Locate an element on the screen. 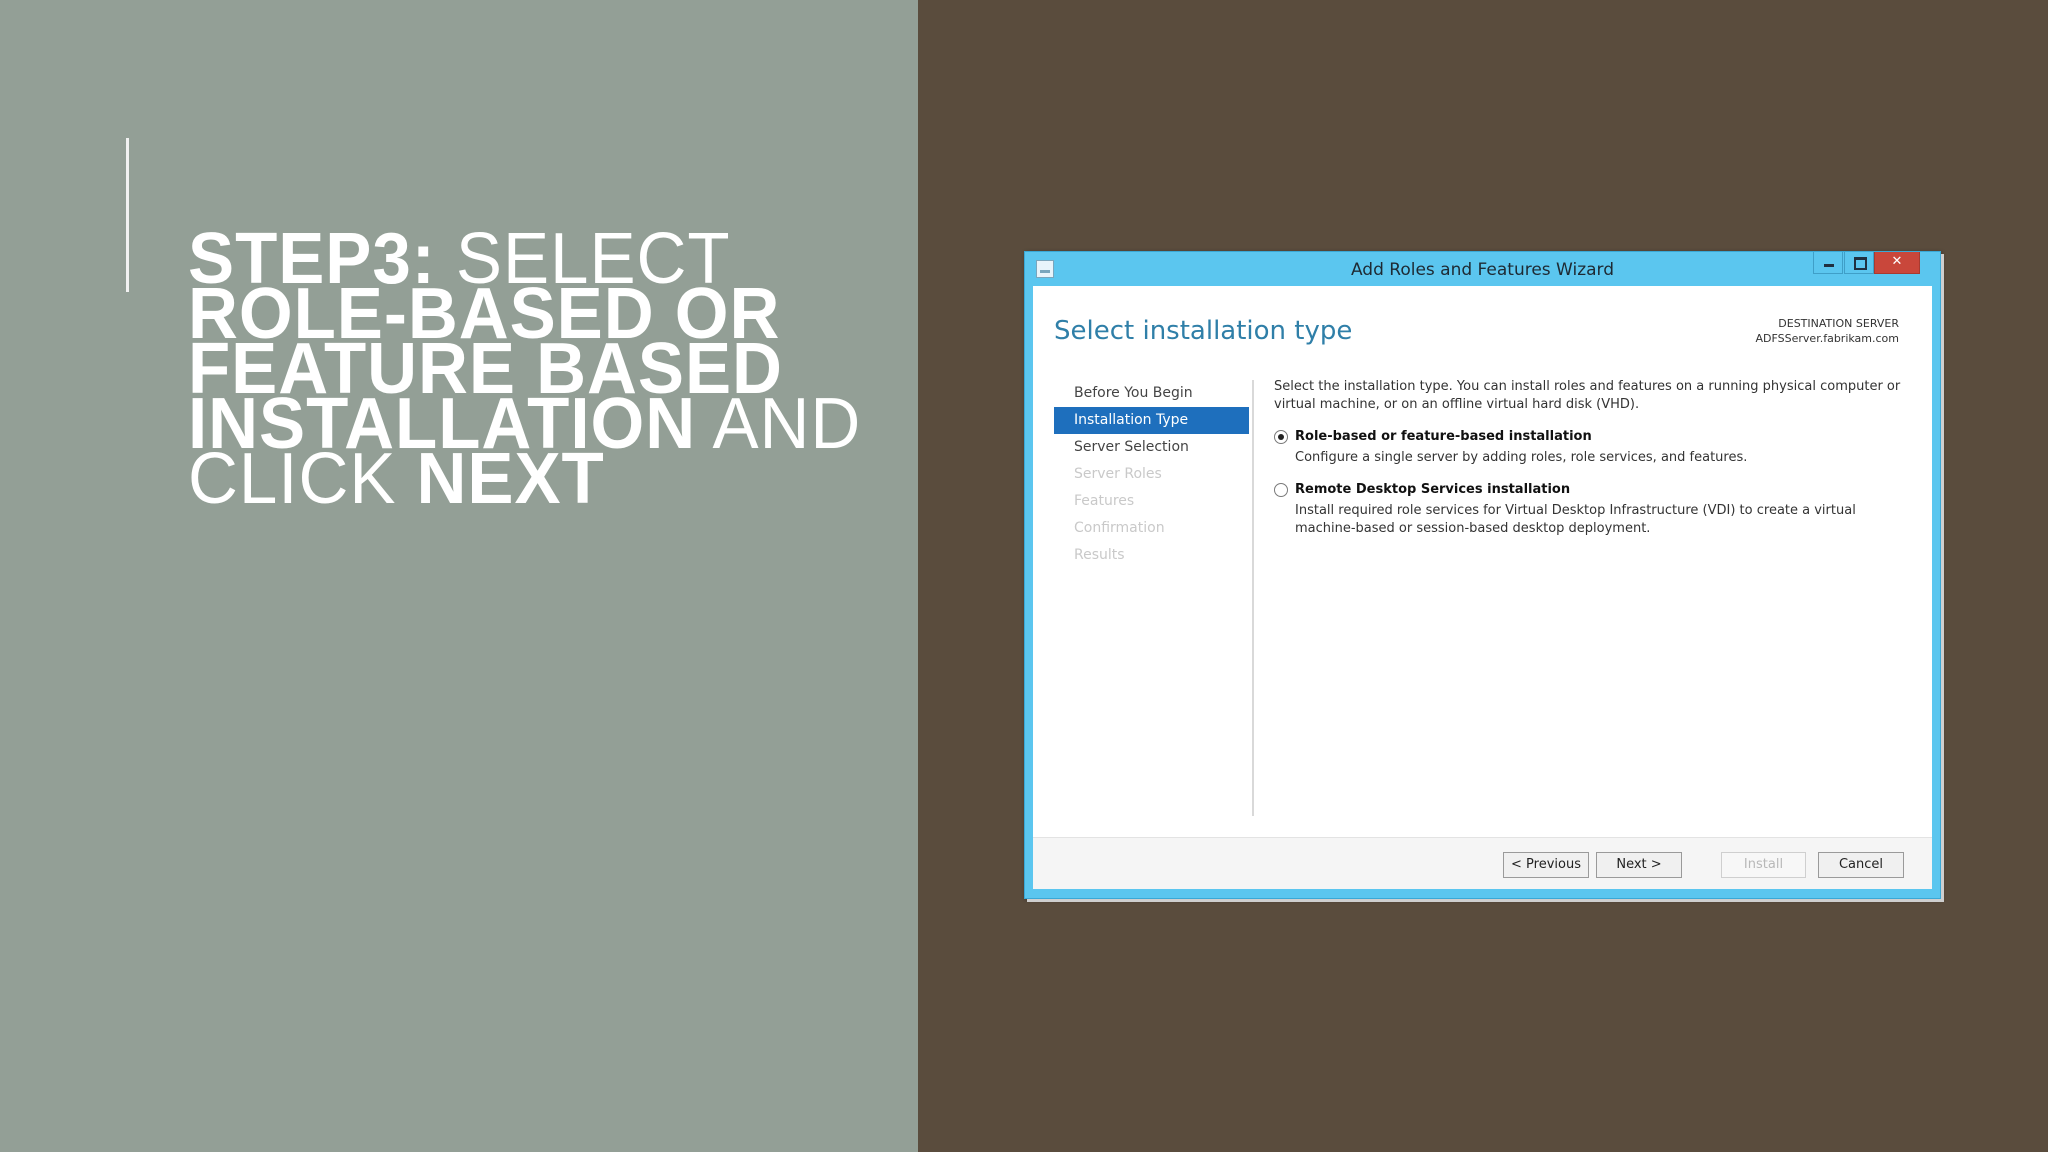 This screenshot has width=2048, height=1152. previous-button: < Previous is located at coordinates (1546, 865).